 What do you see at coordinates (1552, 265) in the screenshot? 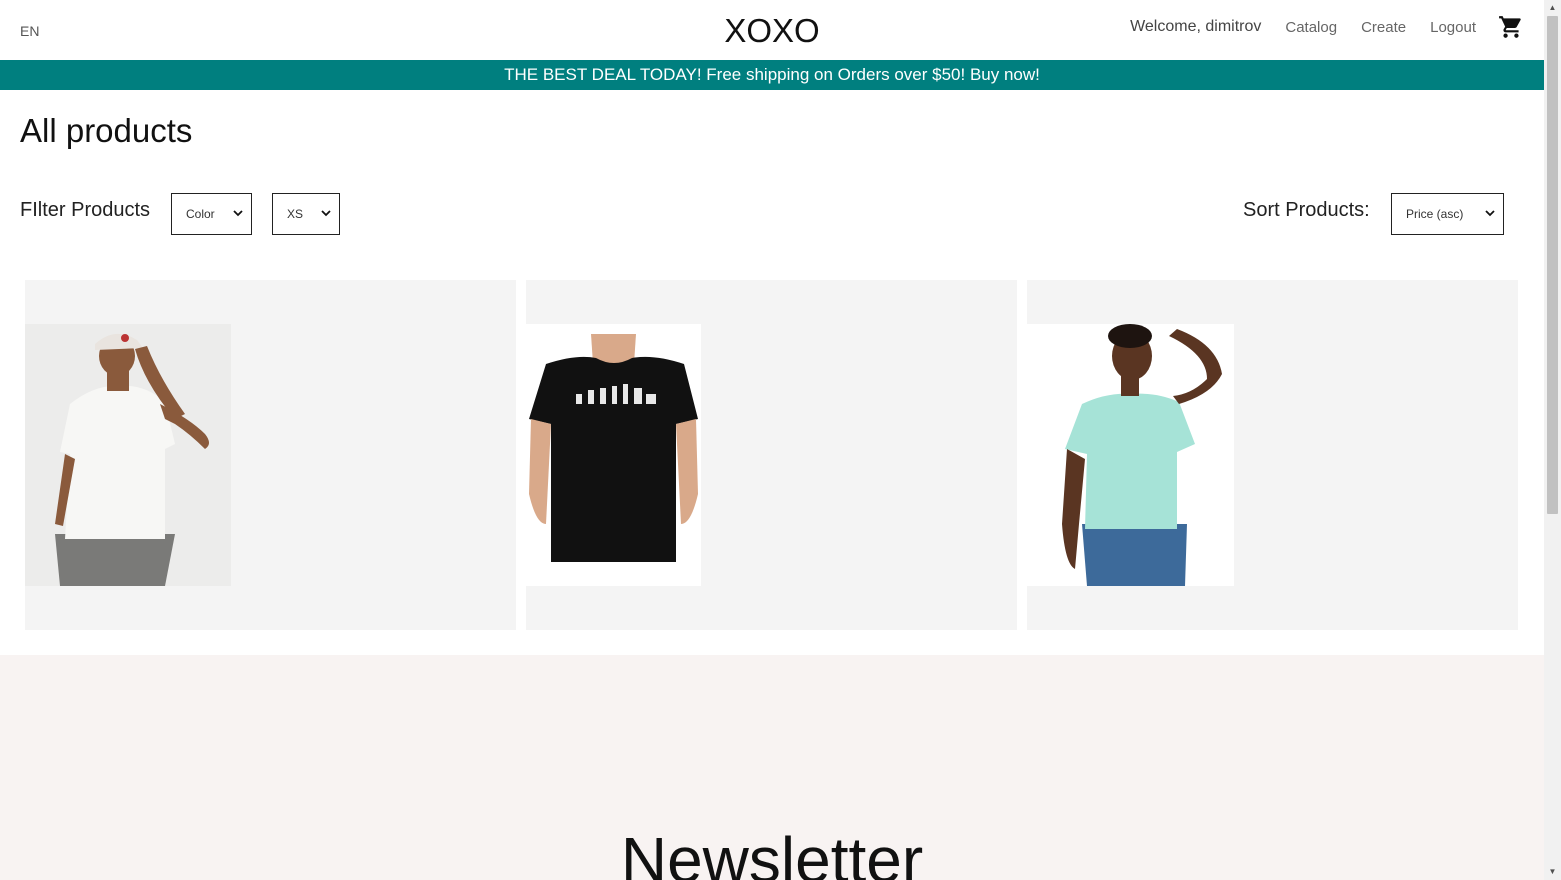
I see `scrollbar-thumb` at bounding box center [1552, 265].